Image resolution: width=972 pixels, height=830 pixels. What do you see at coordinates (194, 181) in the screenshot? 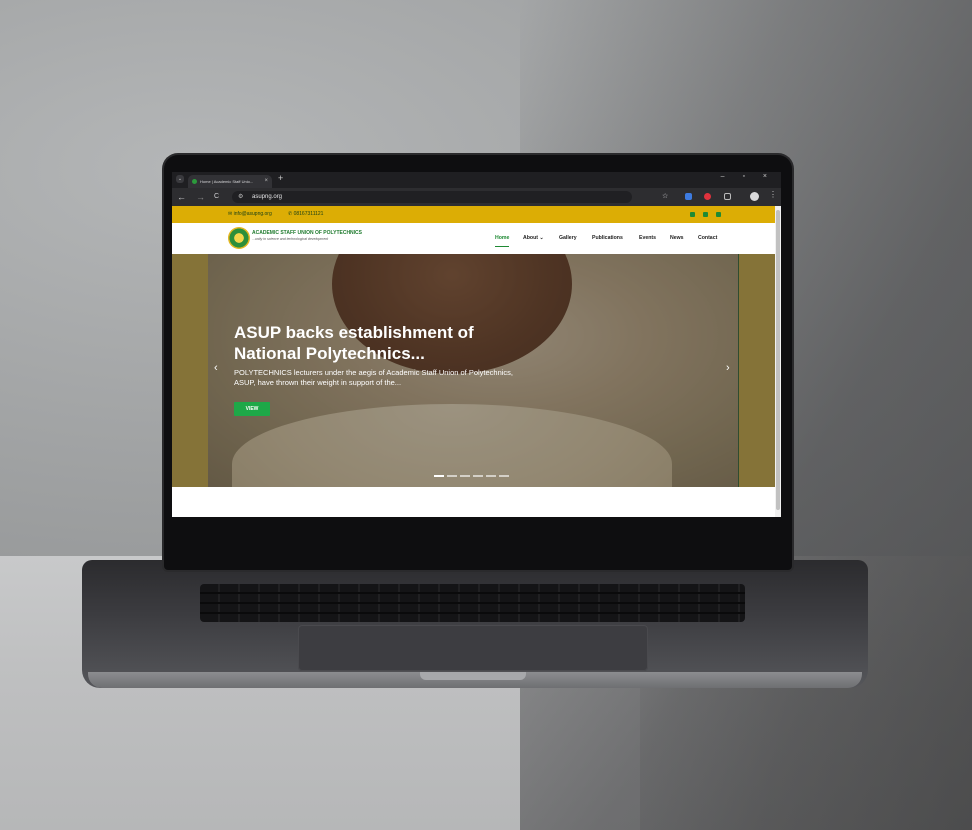
I see `favicon-icon` at bounding box center [194, 181].